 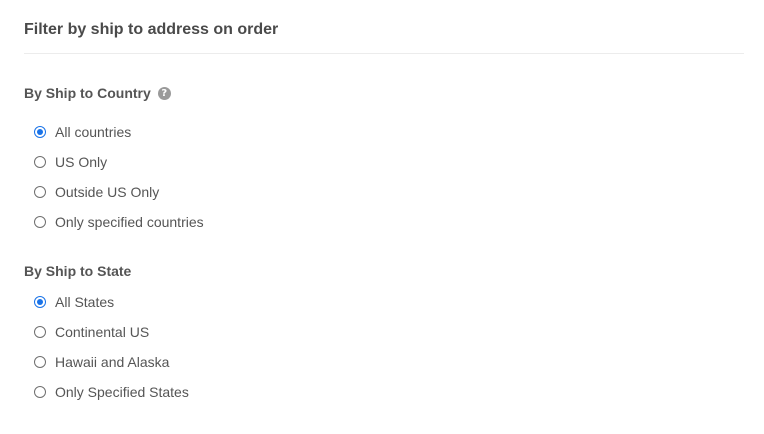 I want to click on radio-label: All States, so click(x=85, y=302).